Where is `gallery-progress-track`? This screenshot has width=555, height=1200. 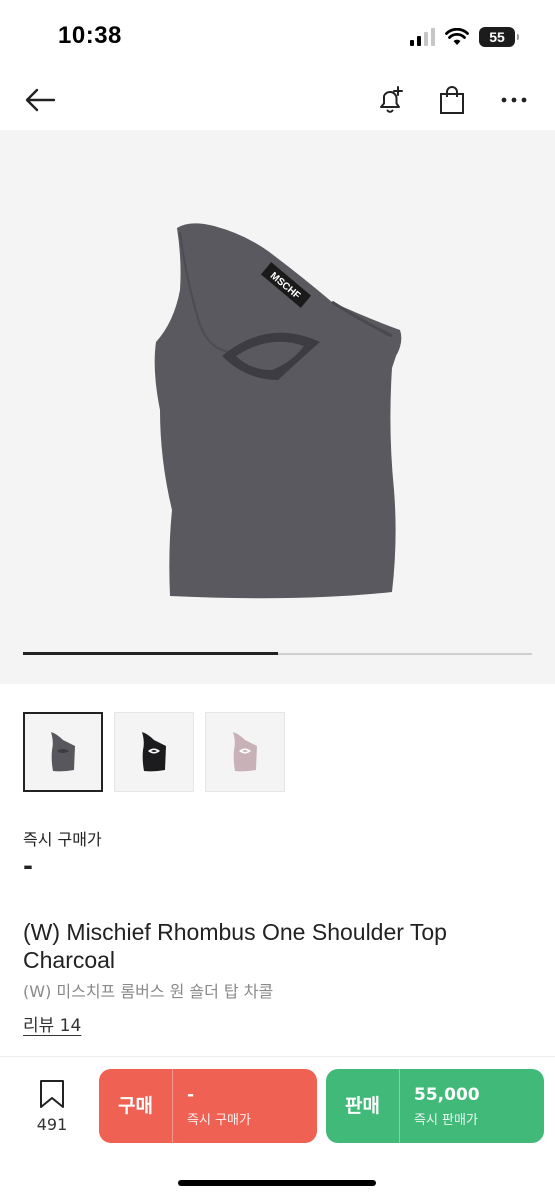
gallery-progress-track is located at coordinates (277, 653).